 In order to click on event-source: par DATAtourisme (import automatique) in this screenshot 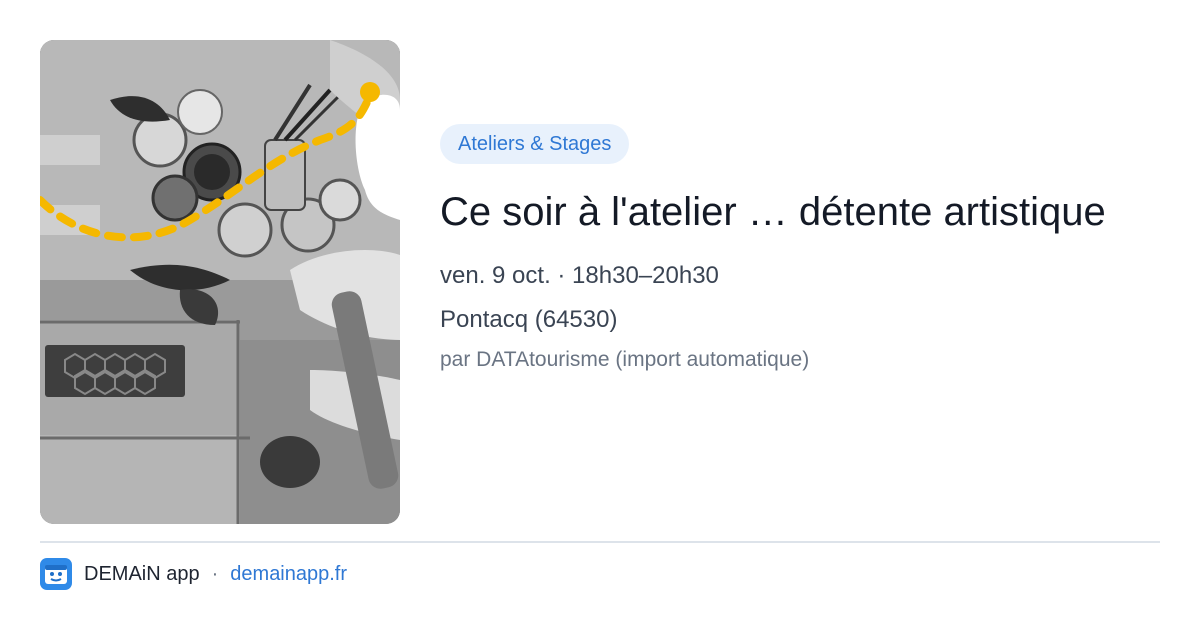, I will do `click(625, 359)`.